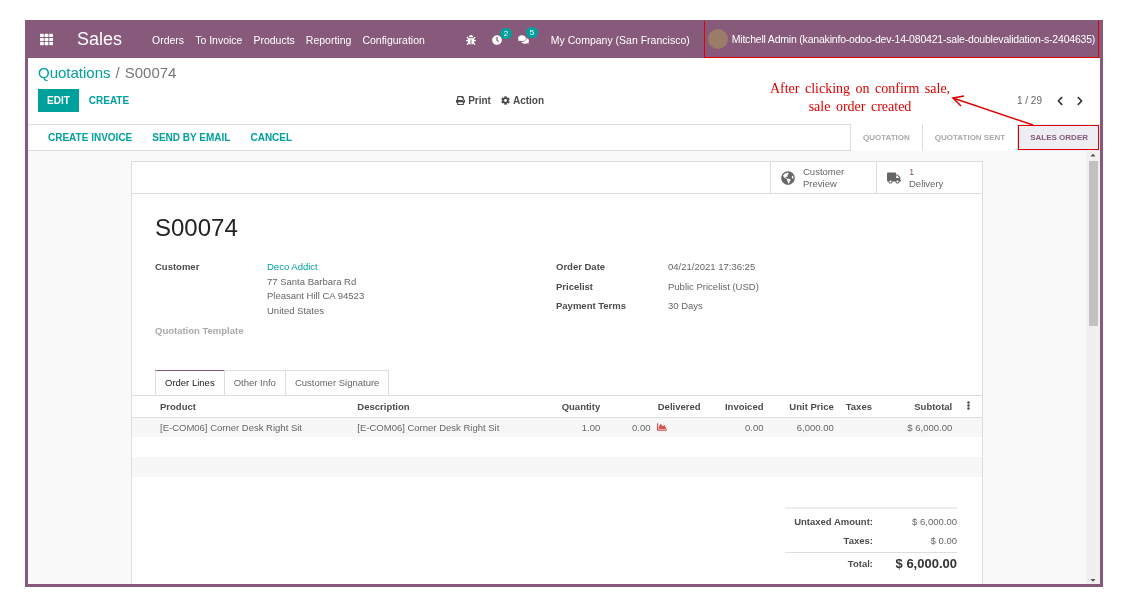  What do you see at coordinates (473, 100) in the screenshot?
I see `print-button: Print` at bounding box center [473, 100].